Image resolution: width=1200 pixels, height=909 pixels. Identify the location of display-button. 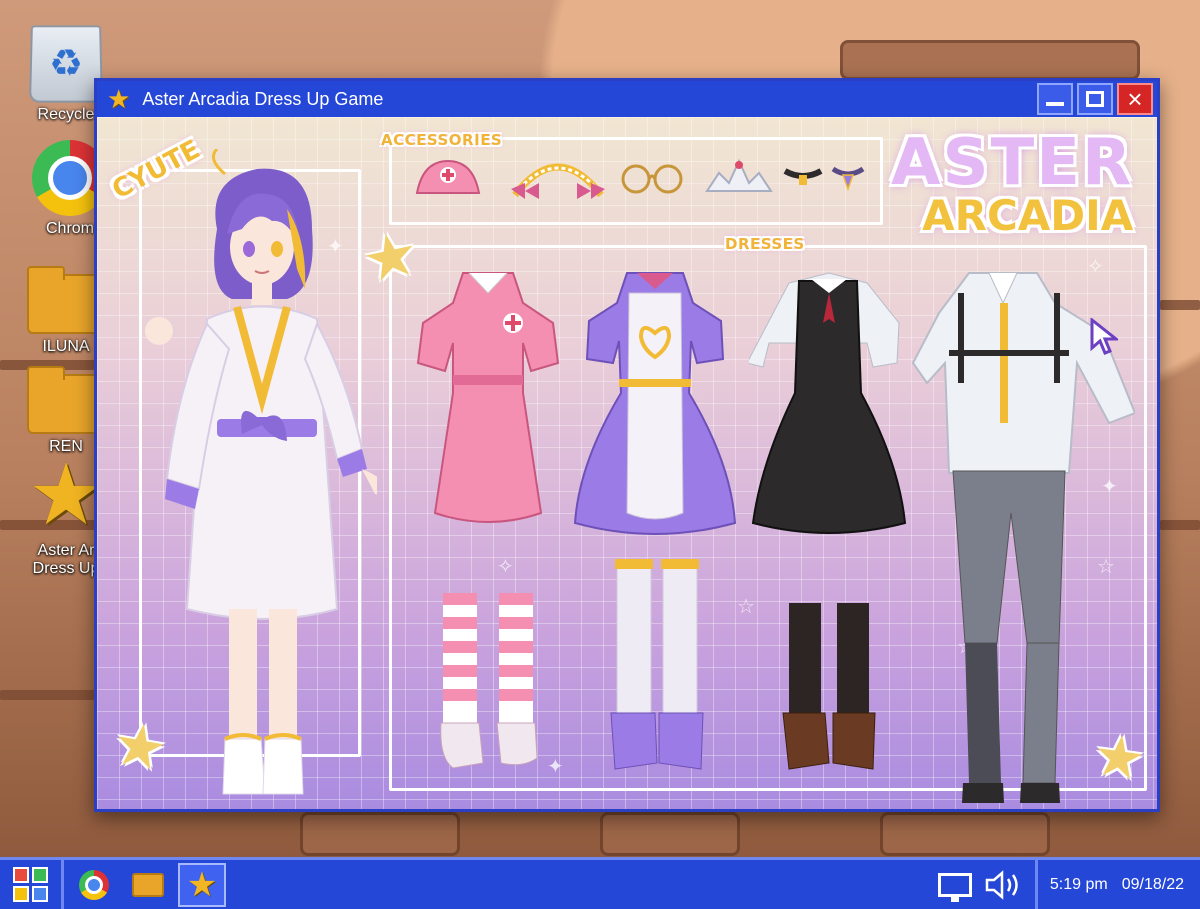
(955, 884).